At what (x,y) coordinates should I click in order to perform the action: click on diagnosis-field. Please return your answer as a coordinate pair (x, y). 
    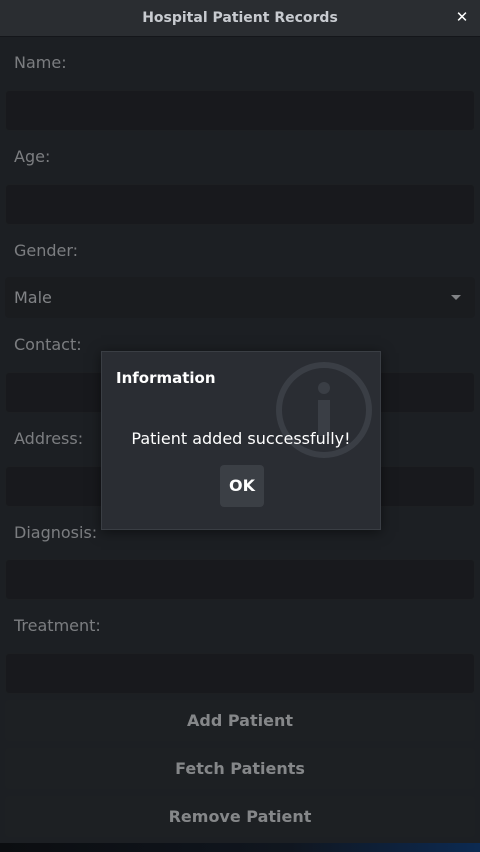
    Looking at the image, I should click on (240, 579).